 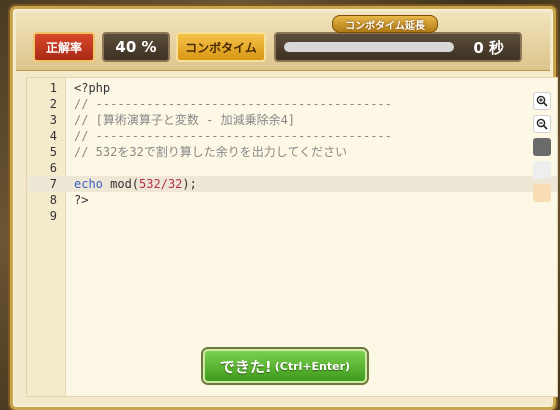 I want to click on zoom-out-icon, so click(x=542, y=124).